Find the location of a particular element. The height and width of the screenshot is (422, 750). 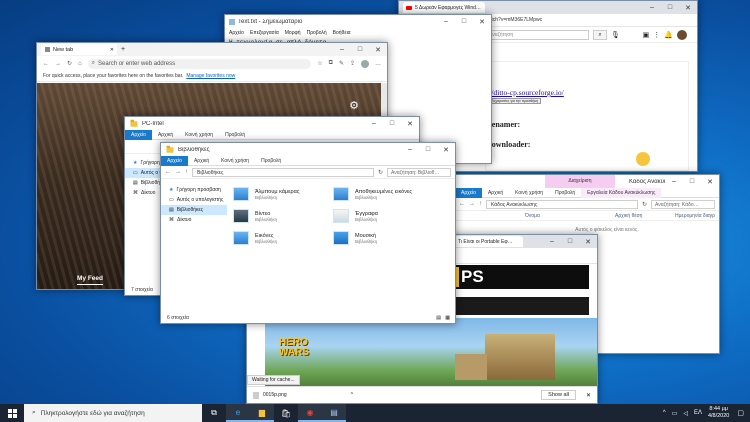

address-bar: watch?v=mM36E7LMpwc is located at coordinates (513, 20).